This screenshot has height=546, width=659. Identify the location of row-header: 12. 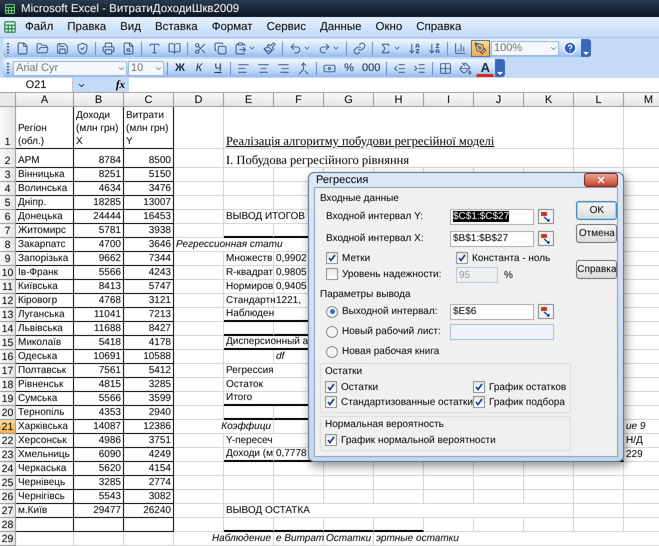
(8, 301).